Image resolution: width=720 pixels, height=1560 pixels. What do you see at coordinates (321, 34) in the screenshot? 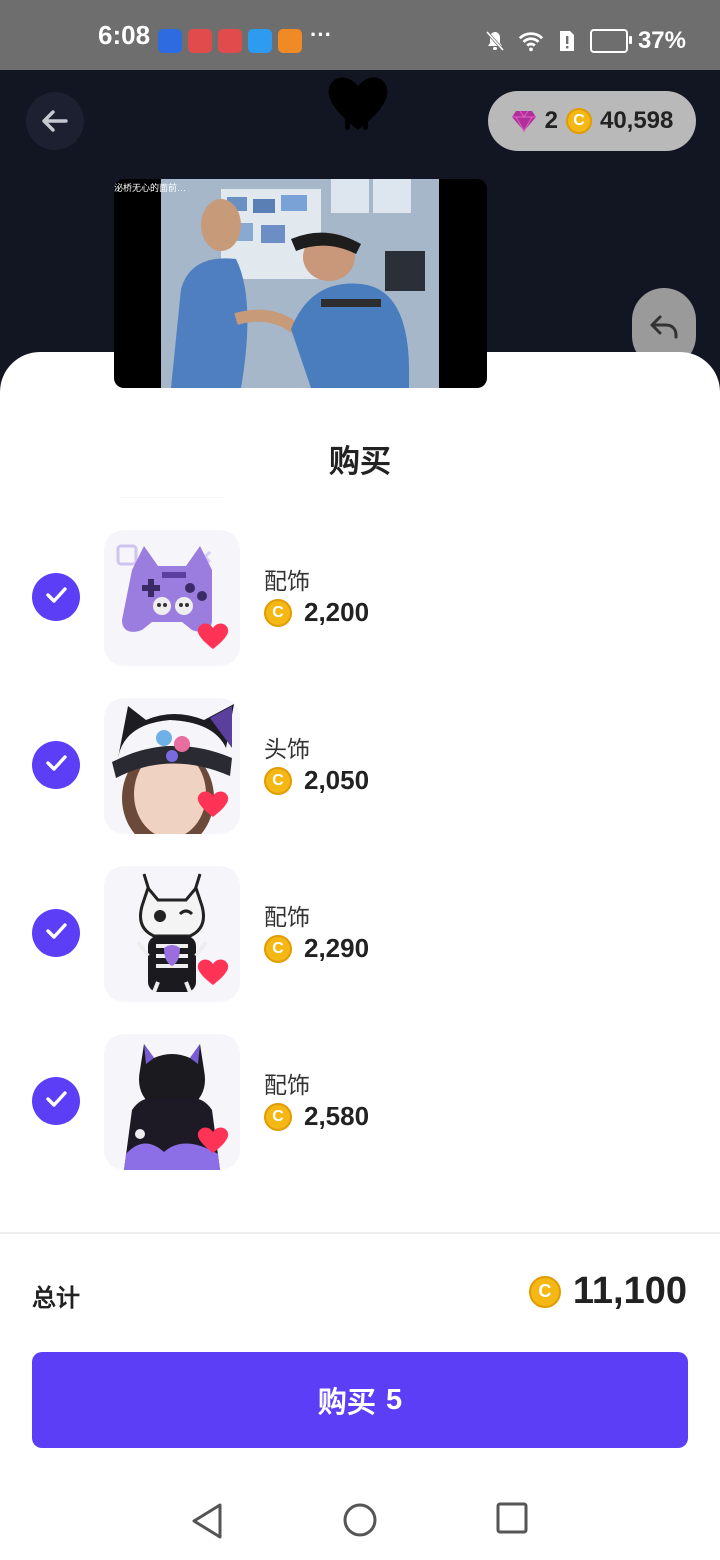
I see `status-more-indicator: ···` at bounding box center [321, 34].